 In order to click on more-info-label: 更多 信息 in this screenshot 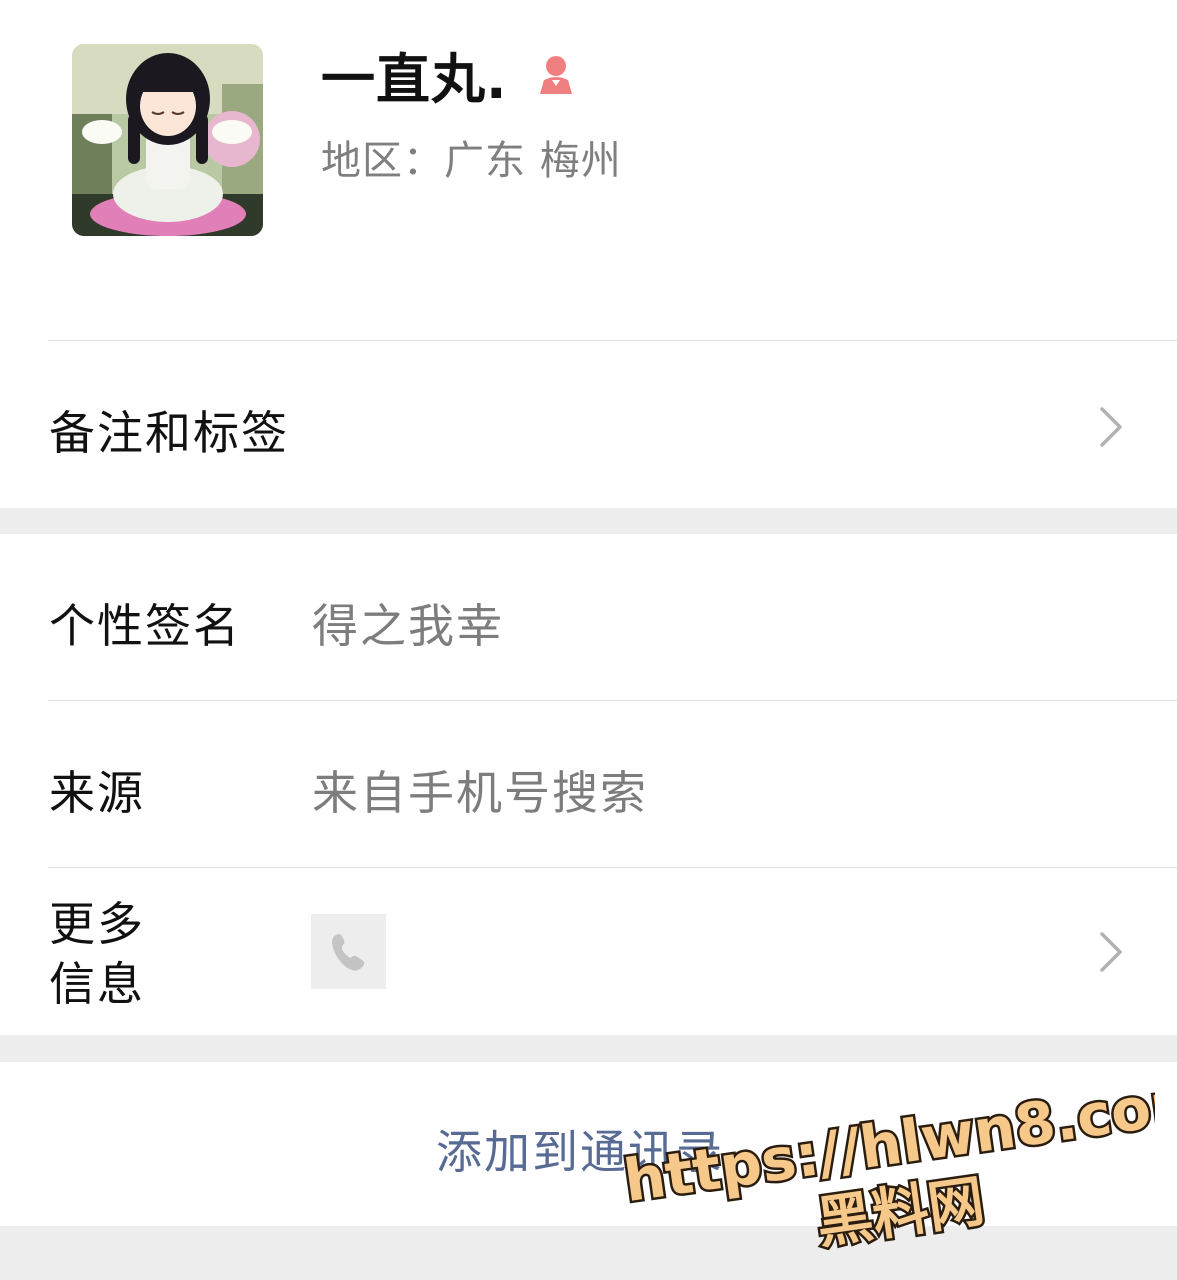, I will do `click(97, 954)`.